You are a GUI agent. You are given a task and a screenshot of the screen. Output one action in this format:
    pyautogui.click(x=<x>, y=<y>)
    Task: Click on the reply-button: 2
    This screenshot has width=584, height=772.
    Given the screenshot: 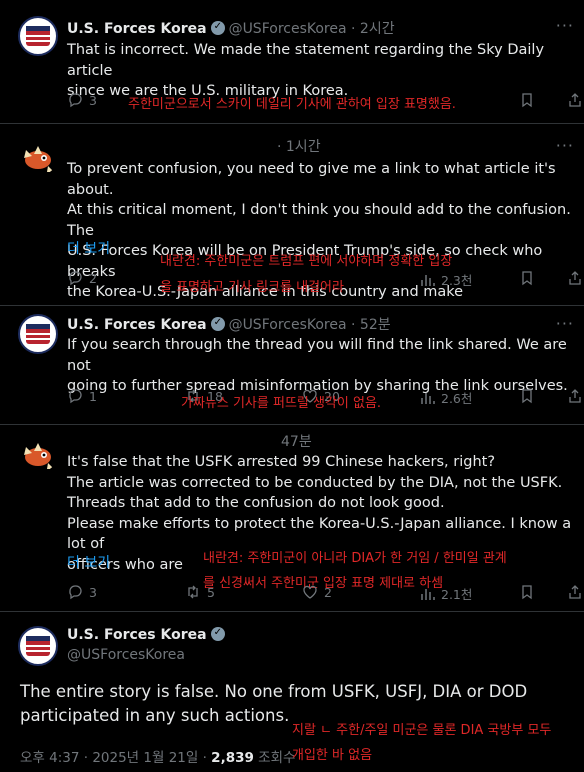 What is the action you would take?
    pyautogui.click(x=82, y=278)
    